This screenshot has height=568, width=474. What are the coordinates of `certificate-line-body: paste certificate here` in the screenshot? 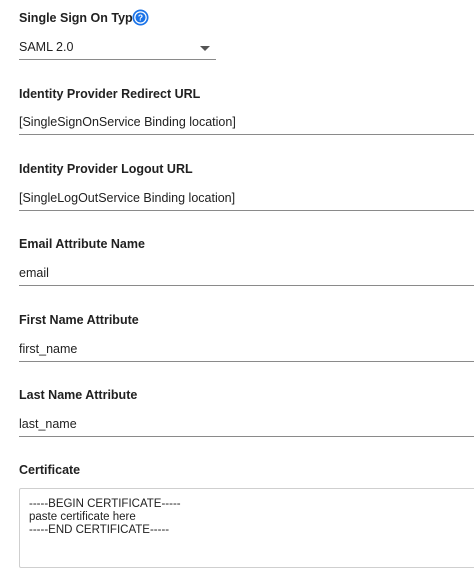 It's located at (82, 517).